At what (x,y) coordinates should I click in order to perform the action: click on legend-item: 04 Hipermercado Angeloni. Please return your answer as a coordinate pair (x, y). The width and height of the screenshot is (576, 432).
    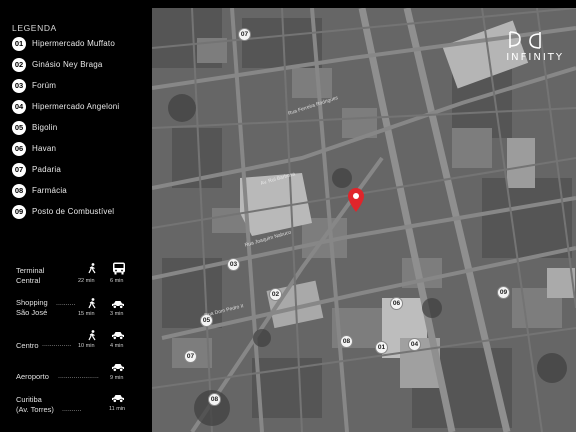
    Looking at the image, I should click on (65, 106).